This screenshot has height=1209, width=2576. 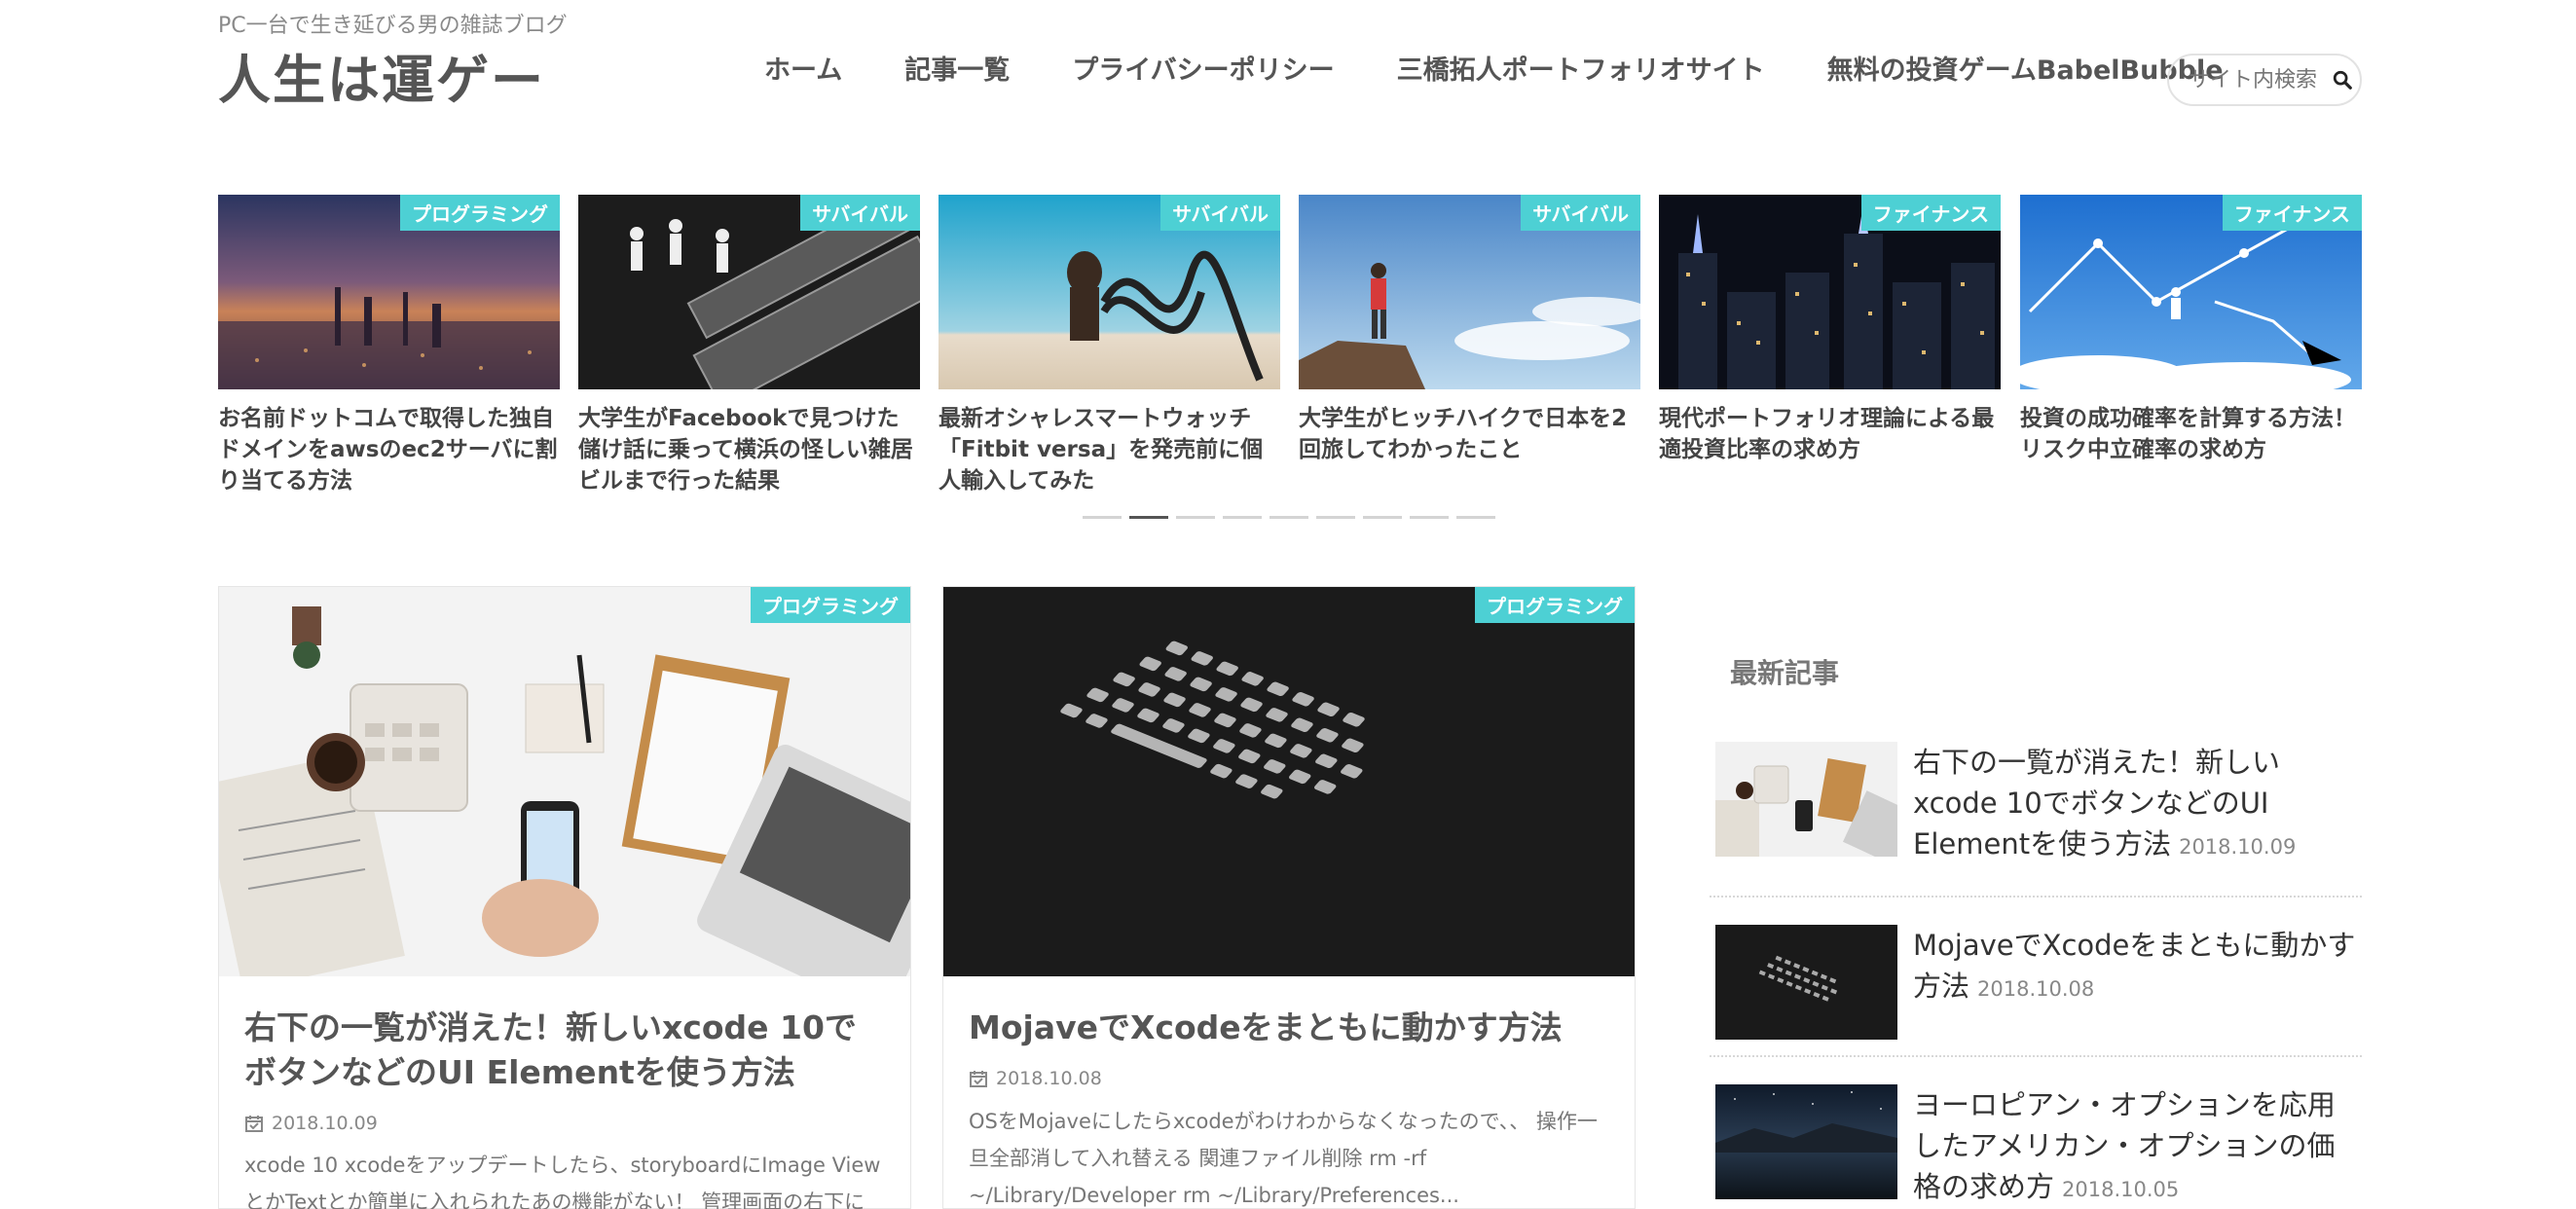 I want to click on recent-post-item: MojaveでXcodeをまともに動かす方法 2018.10.08, so click(x=2036, y=982).